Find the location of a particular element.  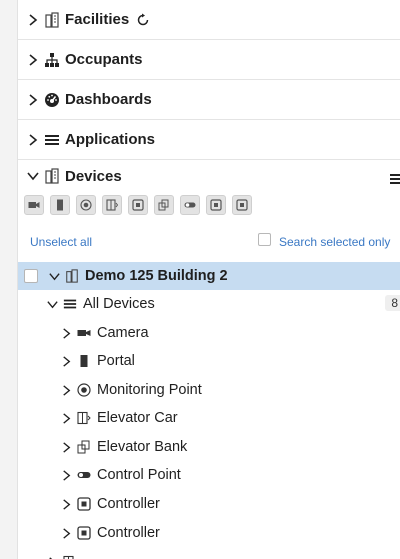

section-label: Facilities is located at coordinates (97, 19).